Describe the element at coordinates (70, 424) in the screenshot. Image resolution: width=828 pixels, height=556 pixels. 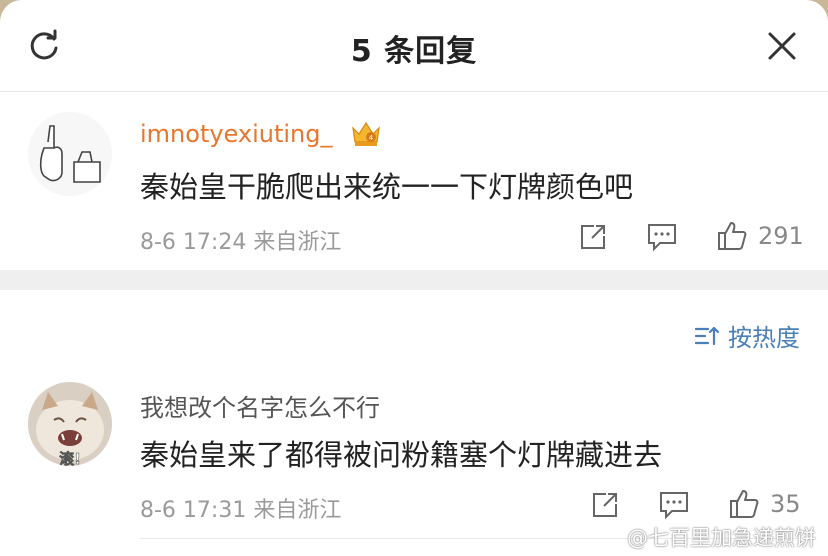
I see `avatar: 滚!` at that location.